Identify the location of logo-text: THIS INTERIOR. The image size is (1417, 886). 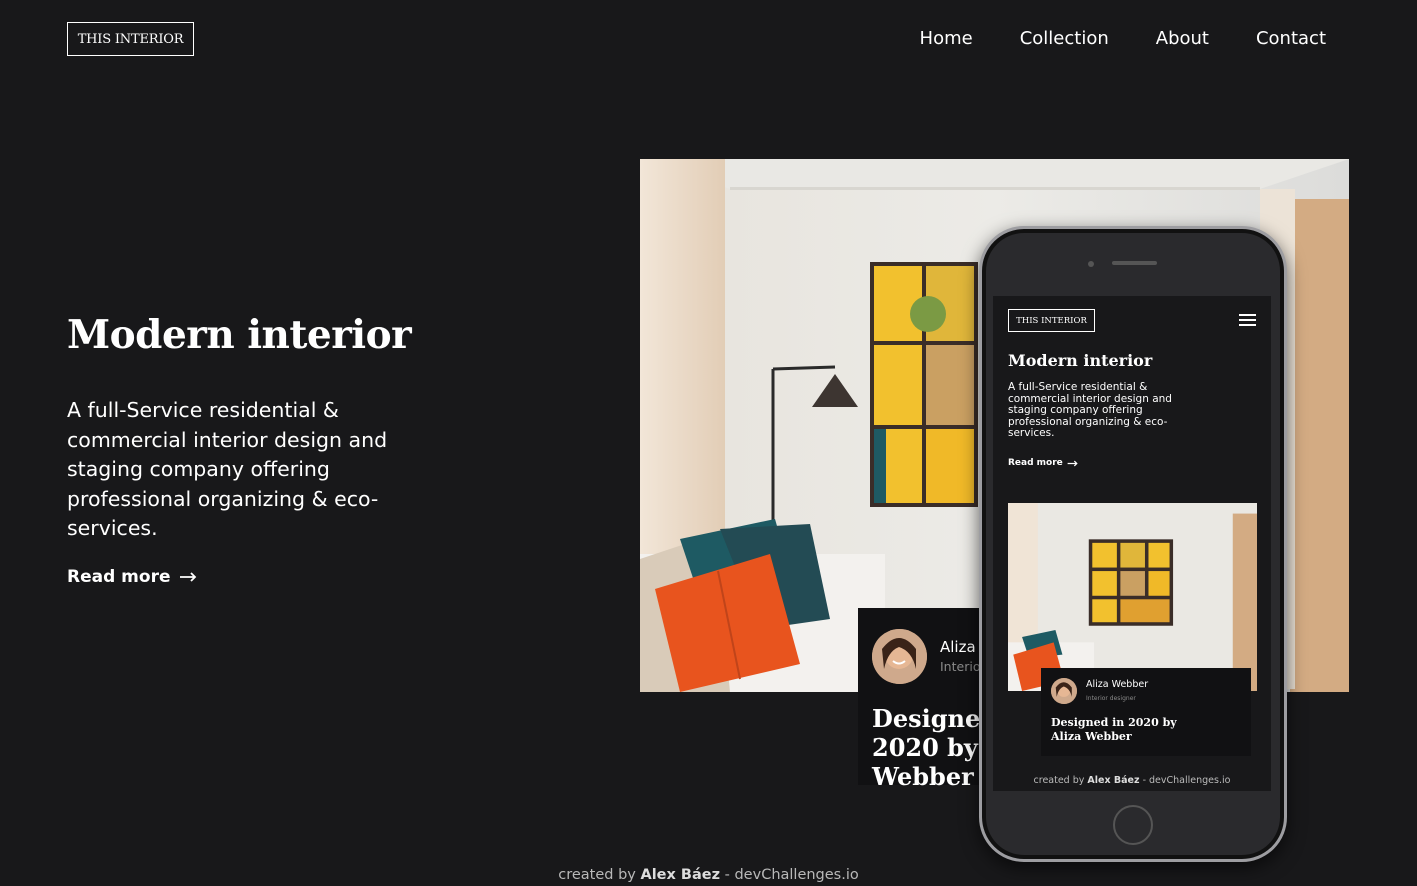
(130, 39).